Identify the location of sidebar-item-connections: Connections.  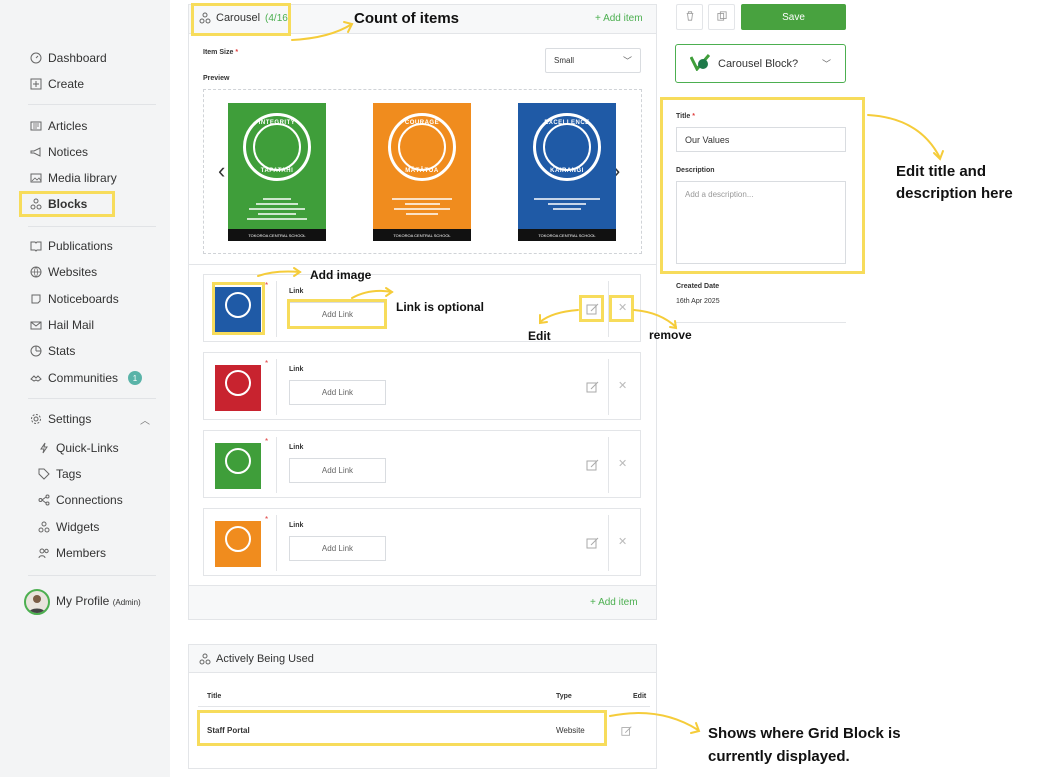
(80, 500).